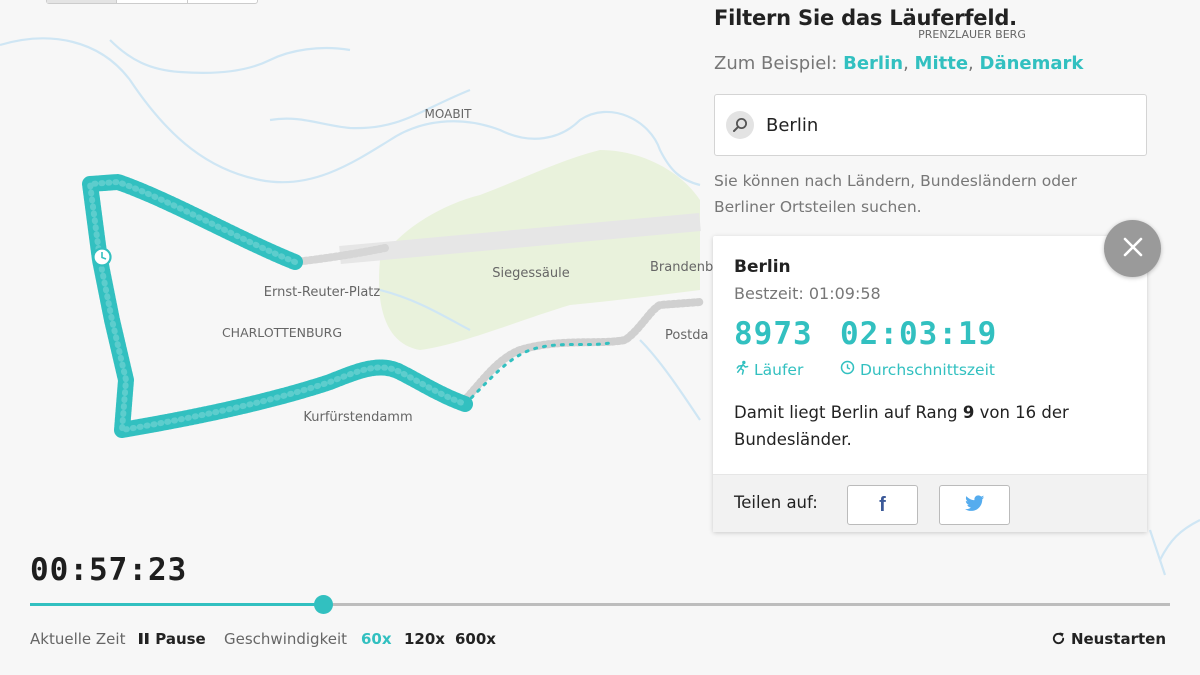 This screenshot has width=1200, height=675. I want to click on average-time: 02:03:19, so click(919, 334).